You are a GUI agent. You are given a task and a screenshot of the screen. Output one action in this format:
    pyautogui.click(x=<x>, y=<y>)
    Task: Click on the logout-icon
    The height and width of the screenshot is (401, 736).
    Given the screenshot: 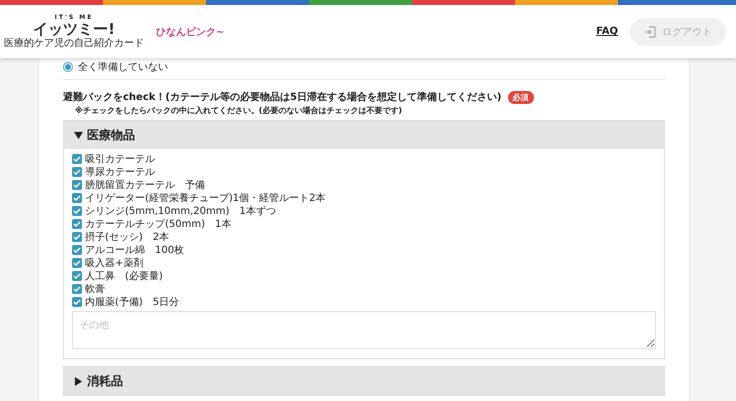 What is the action you would take?
    pyautogui.click(x=650, y=32)
    